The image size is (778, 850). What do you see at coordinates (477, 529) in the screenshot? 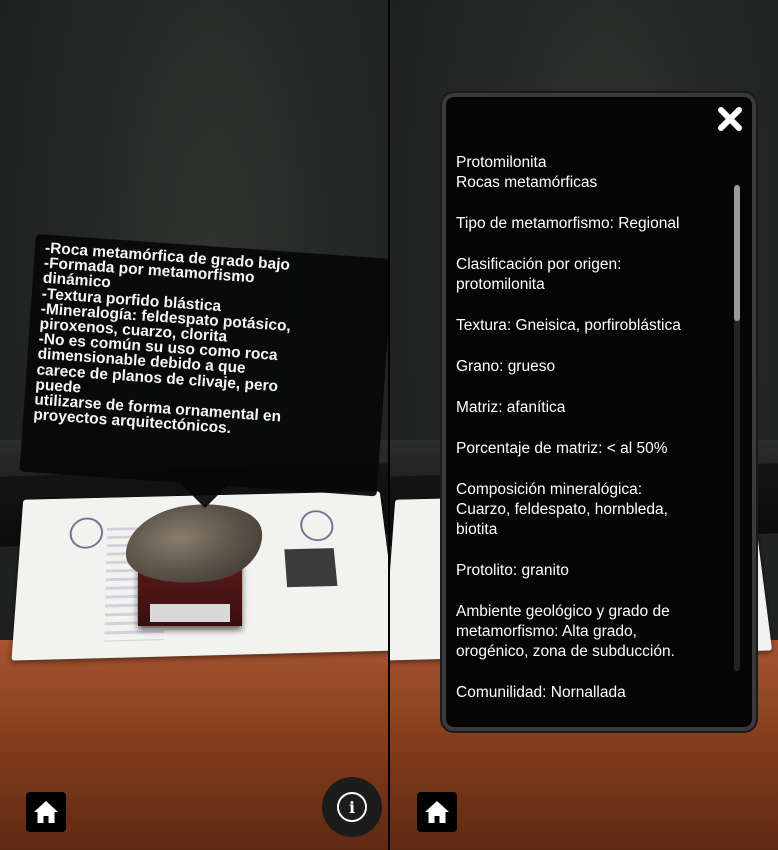
I see `info-line: biotita` at bounding box center [477, 529].